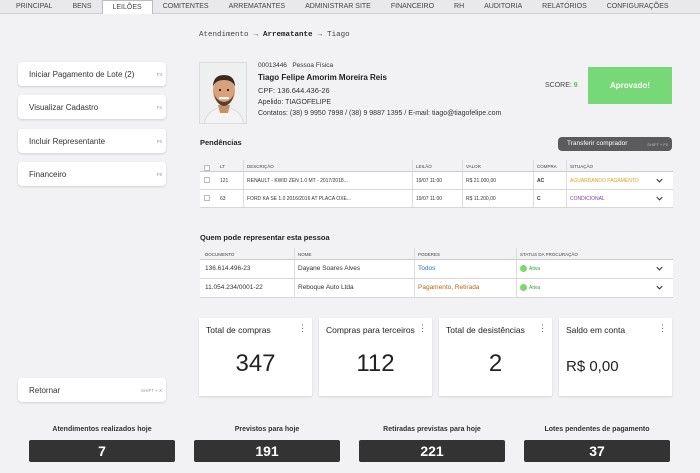  What do you see at coordinates (549, 254) in the screenshot?
I see `column-header: STATUS DA PROCURAÇÃO` at bounding box center [549, 254].